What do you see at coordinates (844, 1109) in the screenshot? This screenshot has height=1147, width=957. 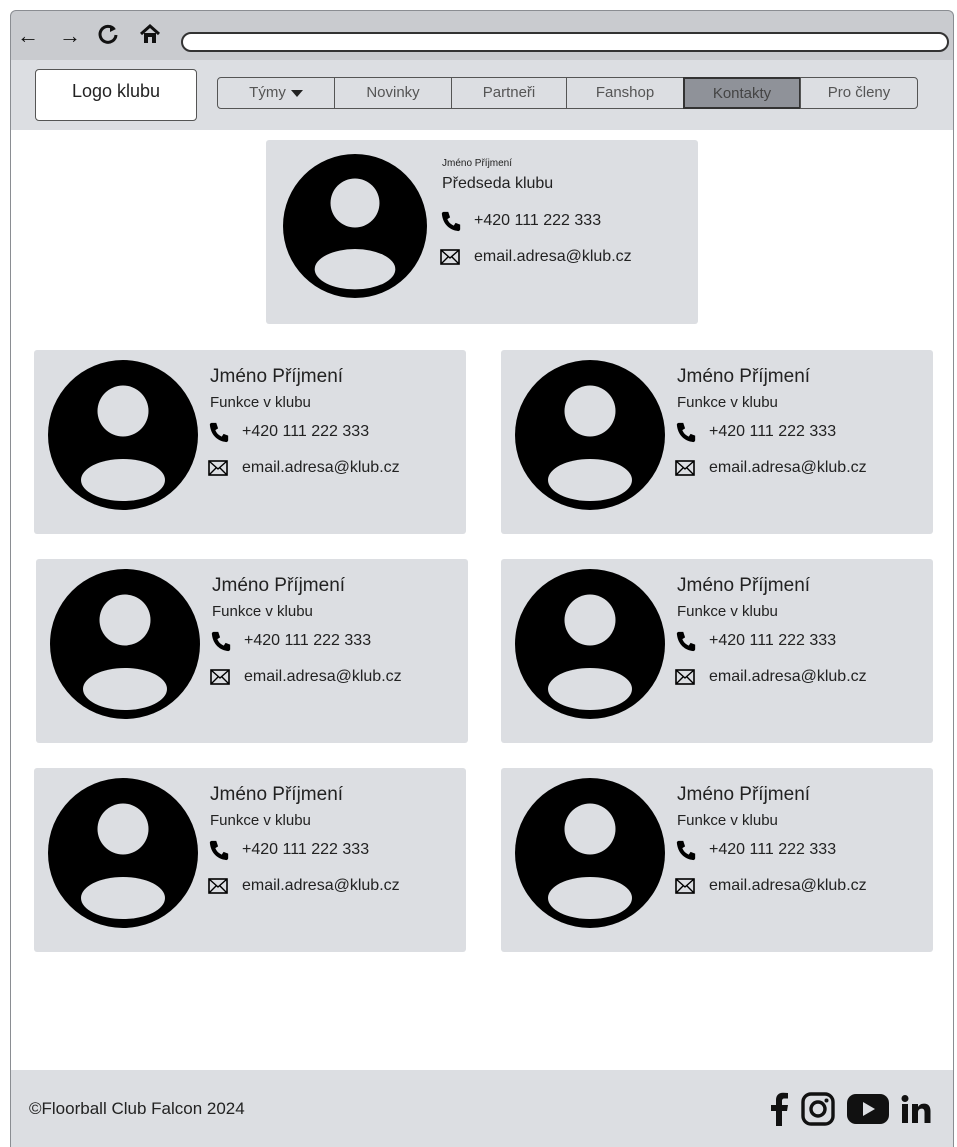 I see `social-links` at bounding box center [844, 1109].